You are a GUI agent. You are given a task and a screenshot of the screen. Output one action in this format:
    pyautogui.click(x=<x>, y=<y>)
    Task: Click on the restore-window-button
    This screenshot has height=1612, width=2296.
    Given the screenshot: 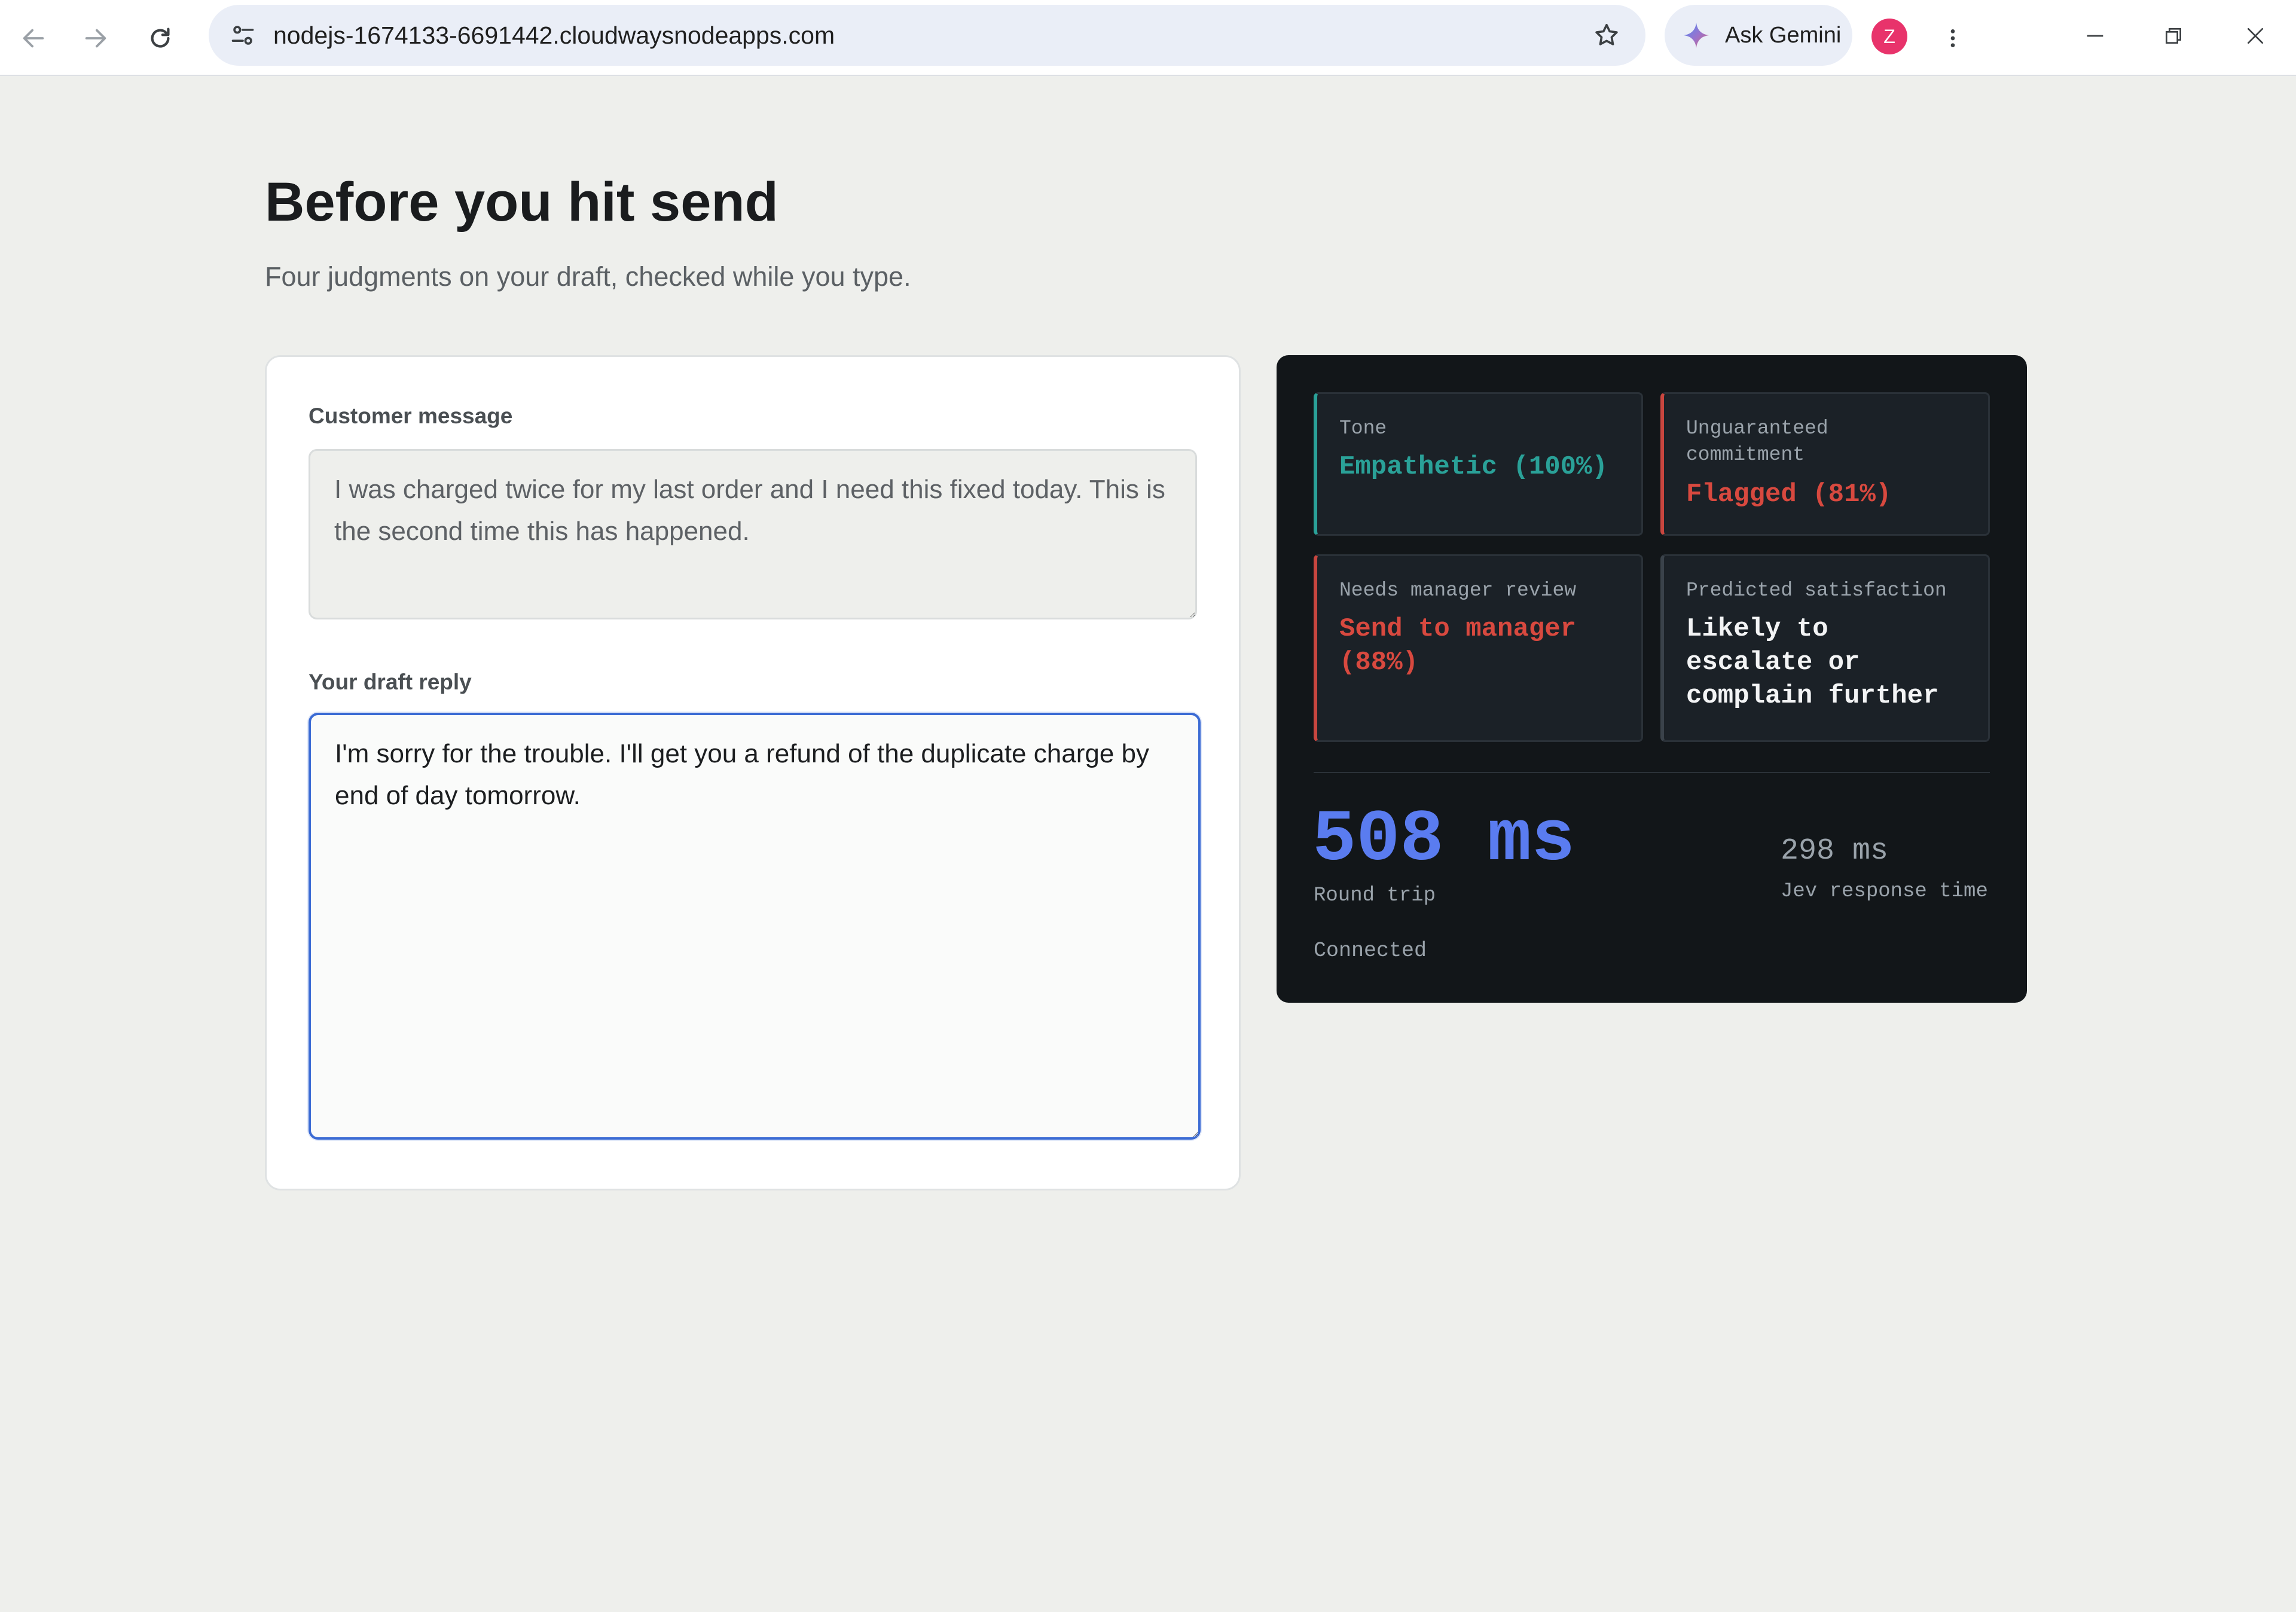 What is the action you would take?
    pyautogui.click(x=2173, y=36)
    